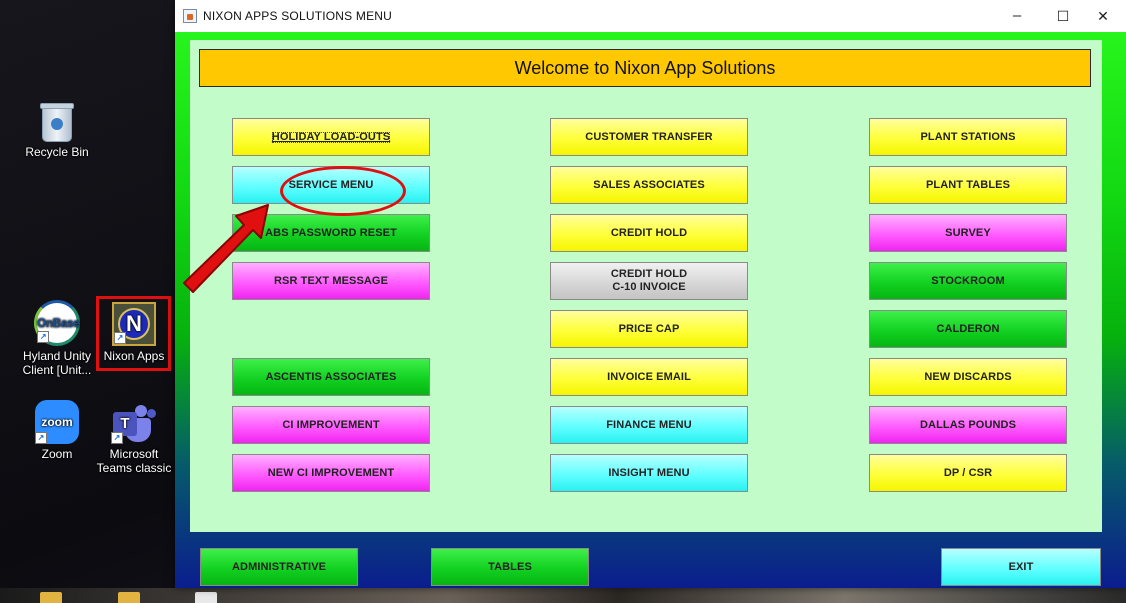 The height and width of the screenshot is (603, 1126). I want to click on customer-transfer-button: CUSTOMER TRANSFER, so click(649, 137).